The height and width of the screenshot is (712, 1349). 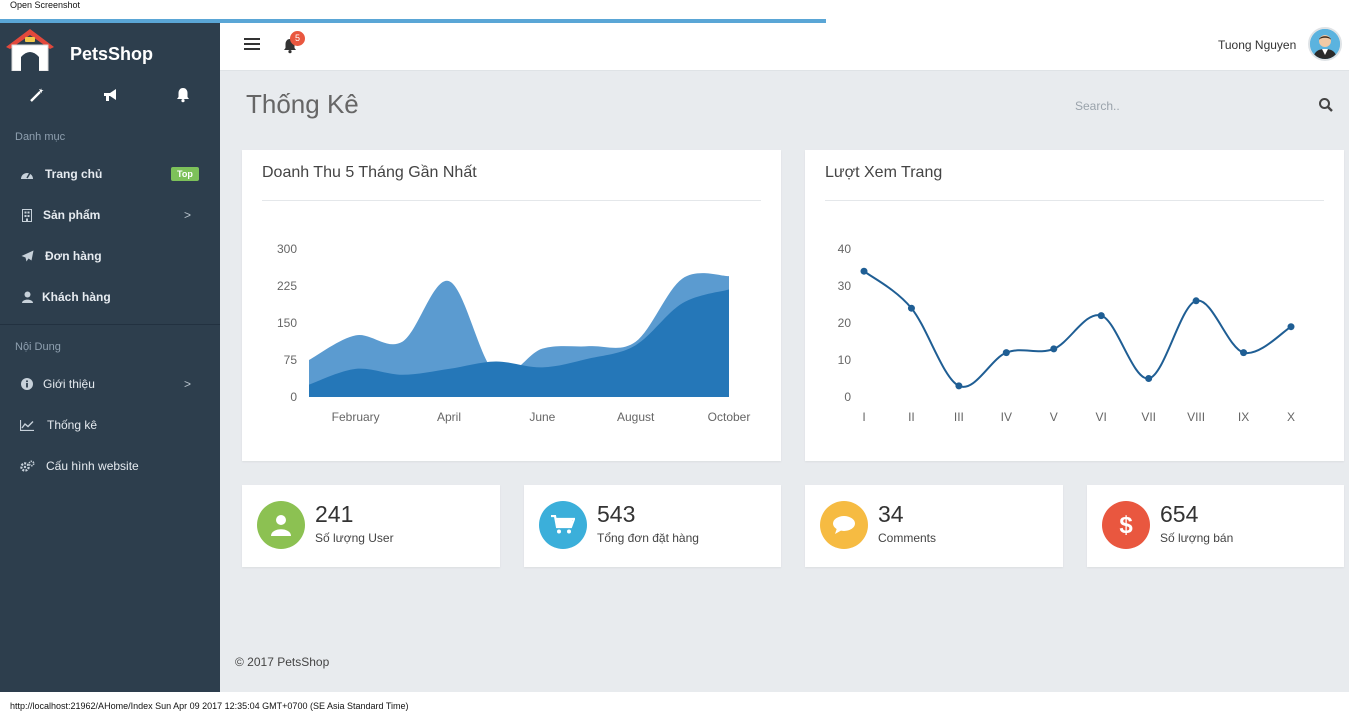 I want to click on sidebar-quick-icons, so click(x=110, y=95).